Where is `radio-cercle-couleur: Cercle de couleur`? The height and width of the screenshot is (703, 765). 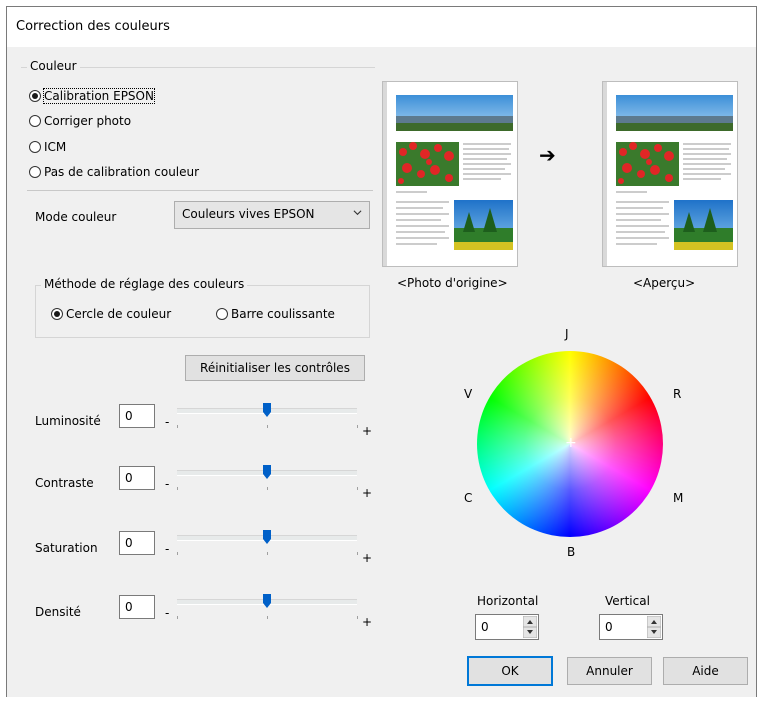
radio-cercle-couleur: Cercle de couleur is located at coordinates (111, 314).